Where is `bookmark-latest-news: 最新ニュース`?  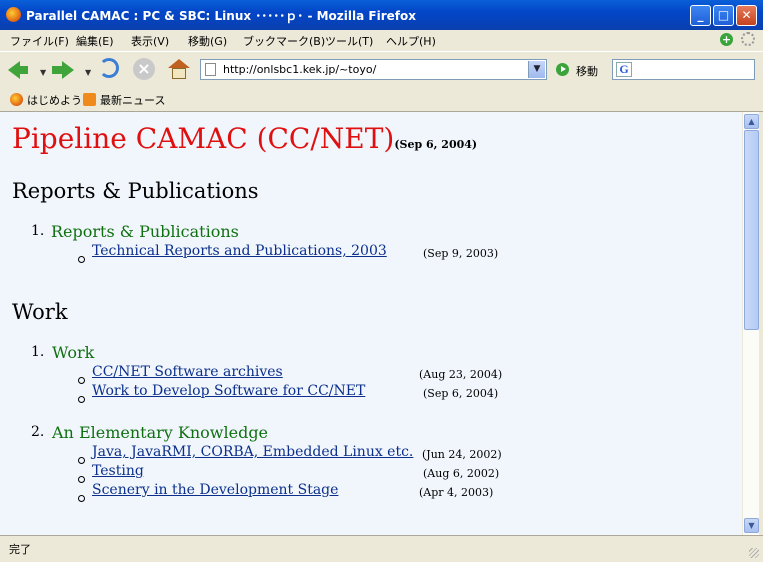
bookmark-latest-news: 最新ニュース is located at coordinates (124, 100).